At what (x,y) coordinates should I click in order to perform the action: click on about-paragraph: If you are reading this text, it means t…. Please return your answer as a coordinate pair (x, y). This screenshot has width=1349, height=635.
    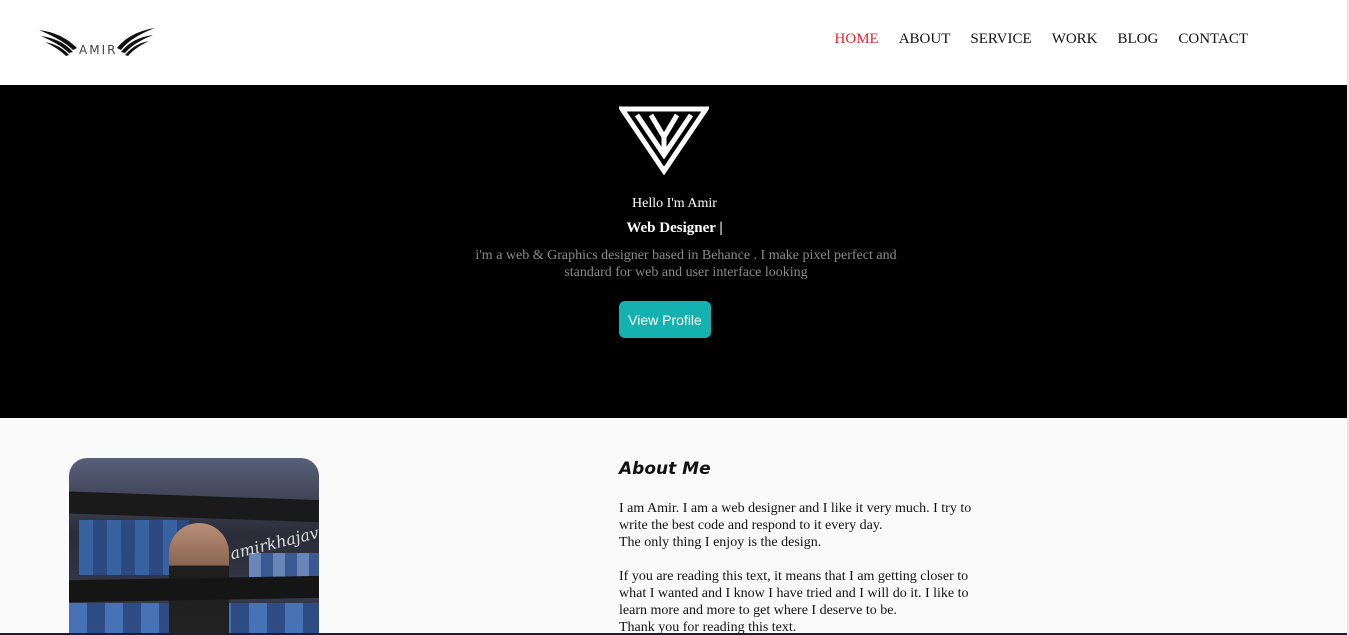
    Looking at the image, I should click on (794, 593).